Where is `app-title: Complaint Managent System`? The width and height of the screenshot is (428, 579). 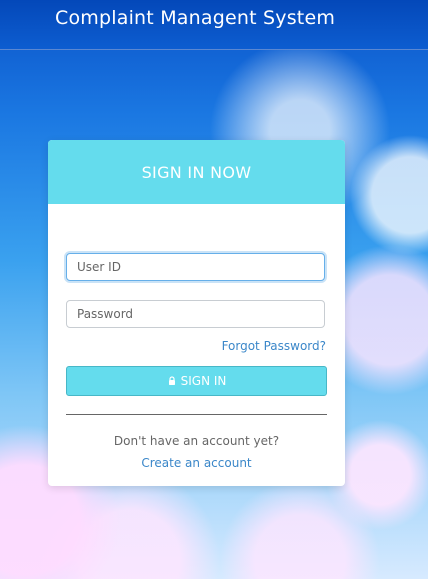 app-title: Complaint Managent System is located at coordinates (195, 18).